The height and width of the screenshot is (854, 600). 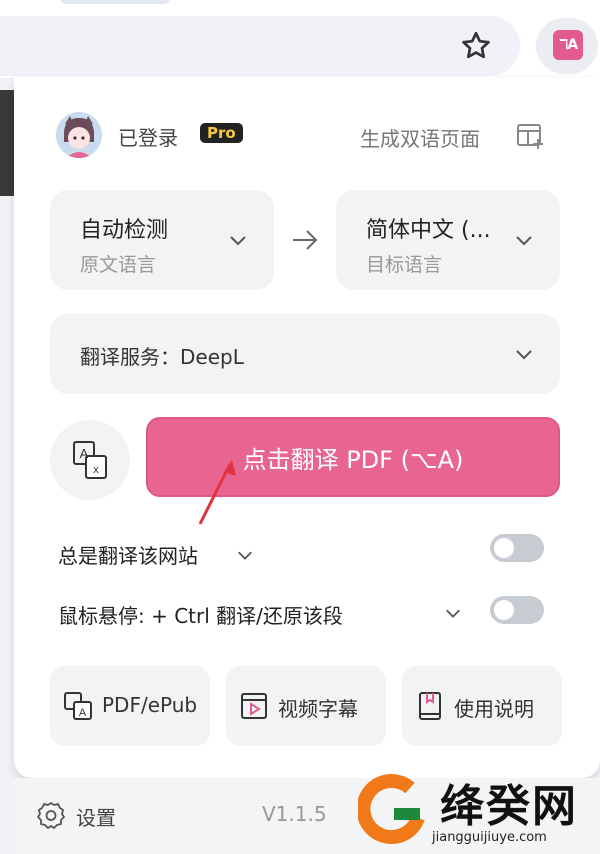 I want to click on hover-translate-label: 鼠标悬停: + Ctrl 翻译/还原该段, so click(x=200, y=616).